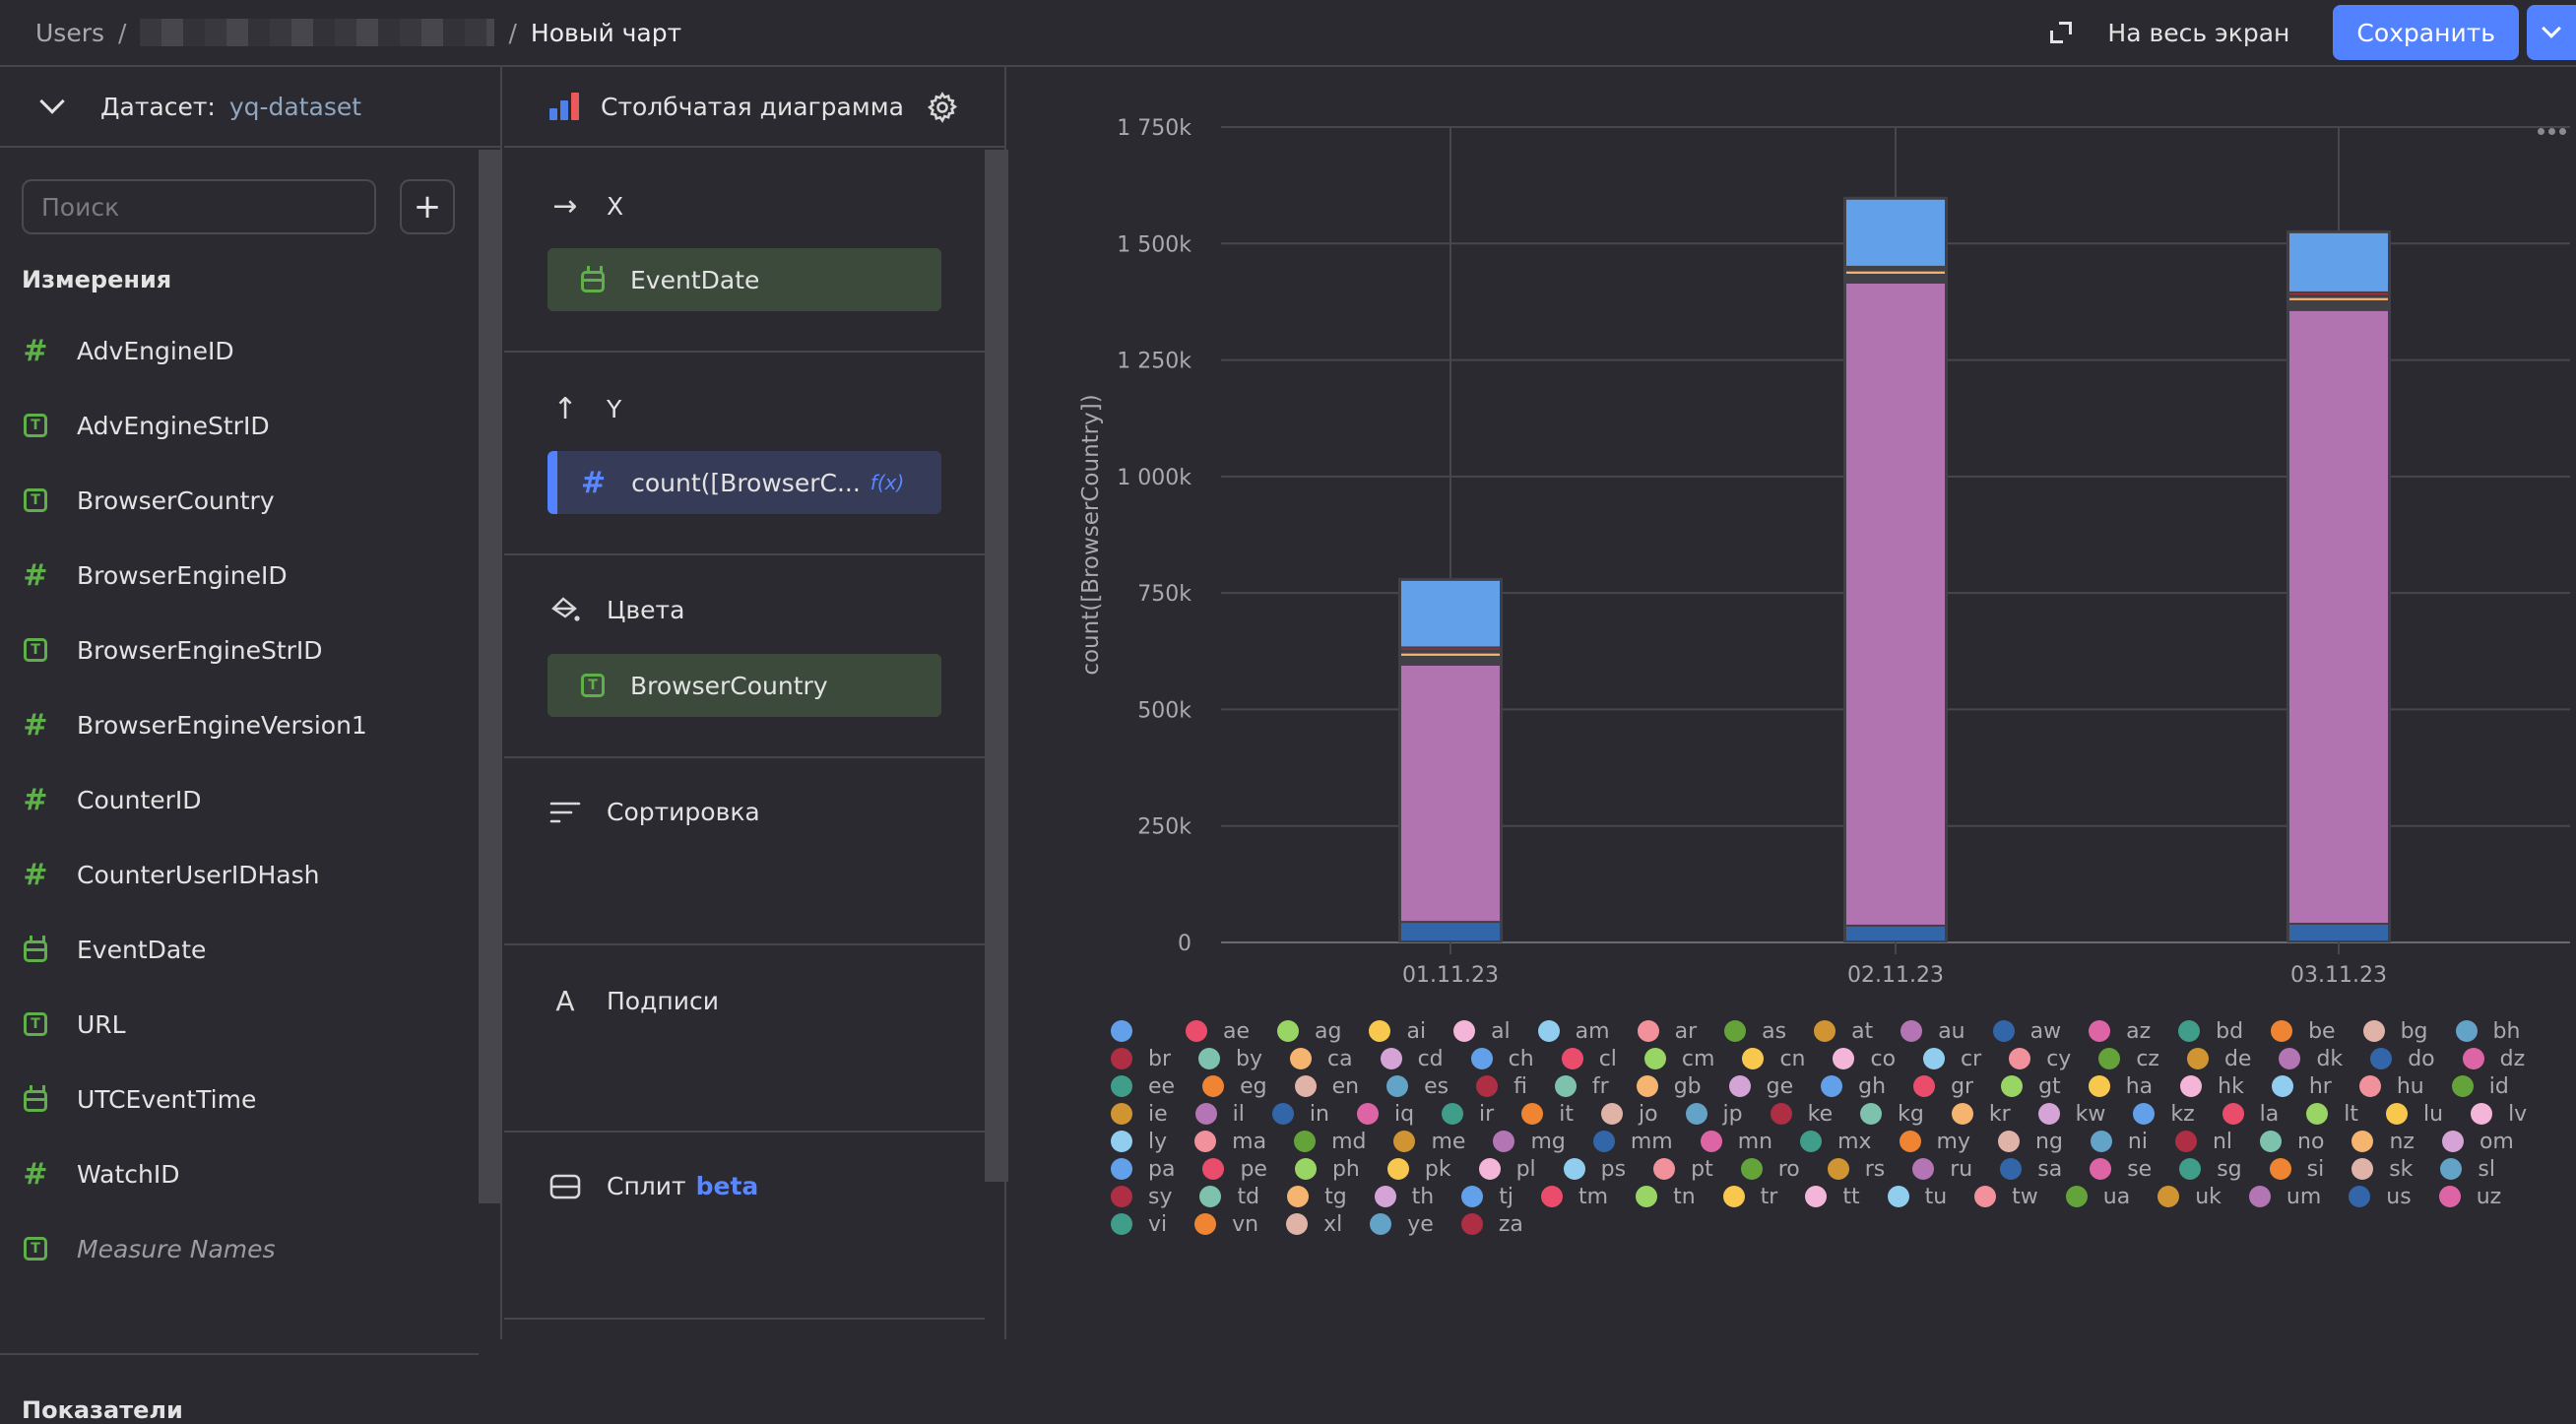 This screenshot has height=1424, width=2576. I want to click on legend-item: cr, so click(1952, 1058).